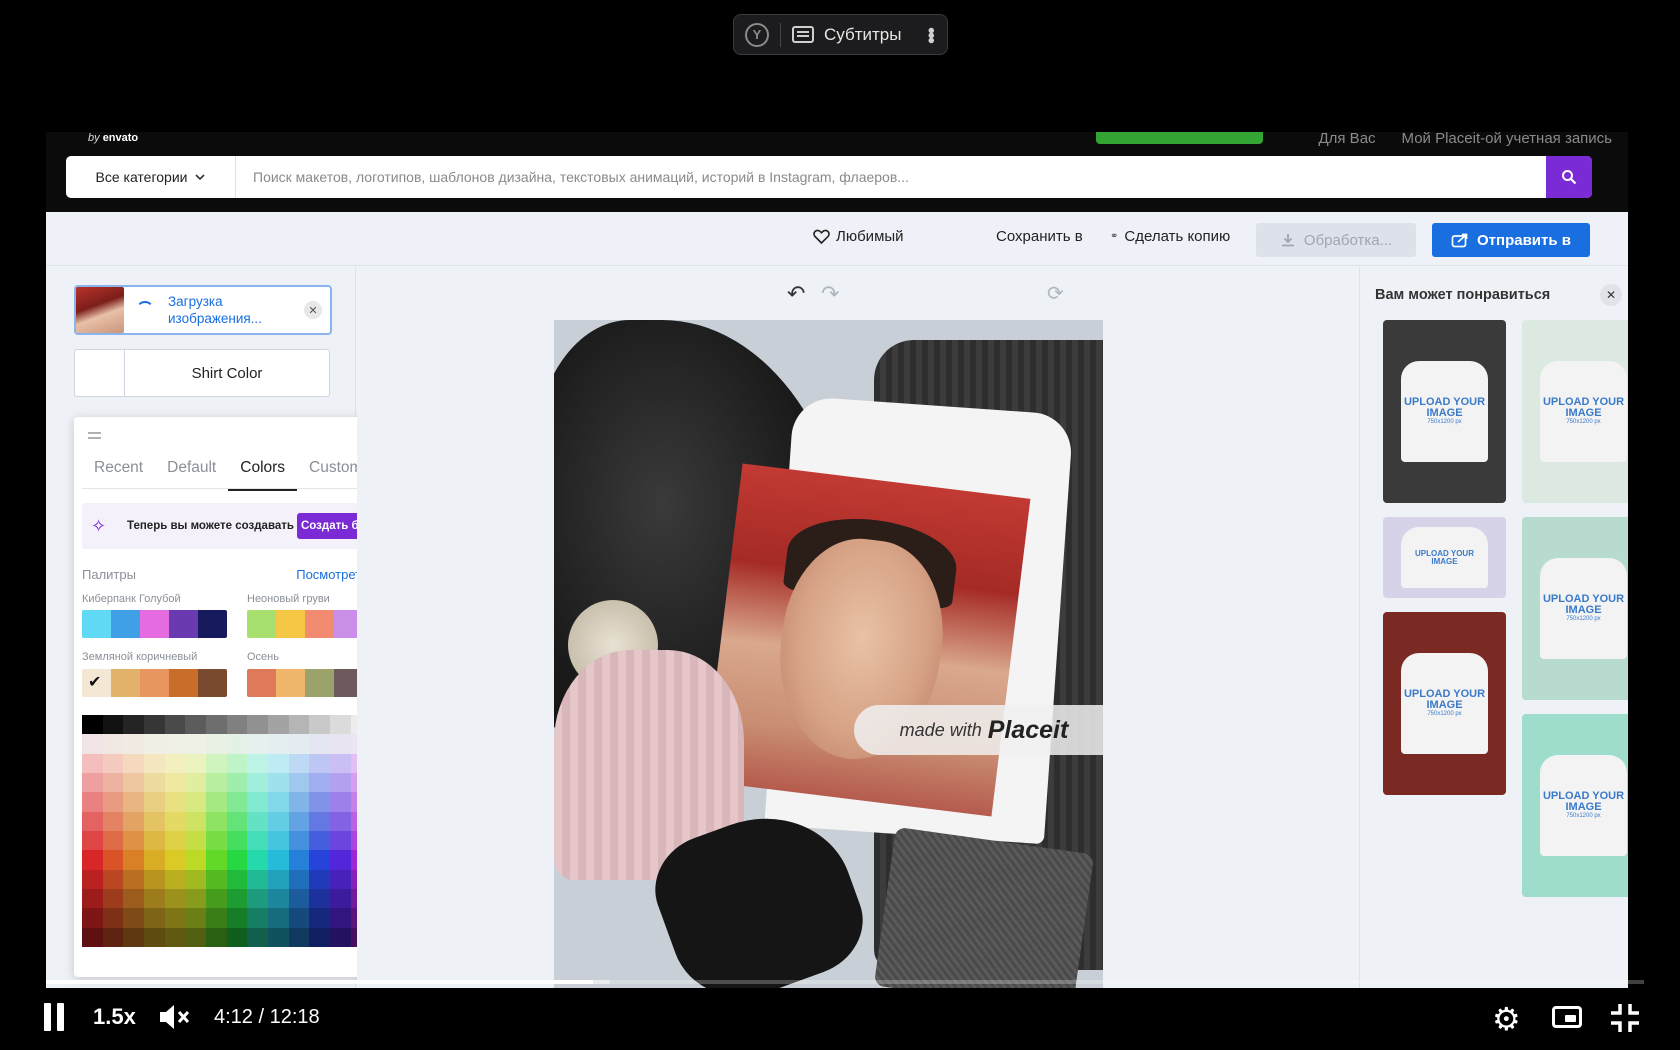 This screenshot has height=1050, width=1680. What do you see at coordinates (845, 982) in the screenshot?
I see `video-progress-bar` at bounding box center [845, 982].